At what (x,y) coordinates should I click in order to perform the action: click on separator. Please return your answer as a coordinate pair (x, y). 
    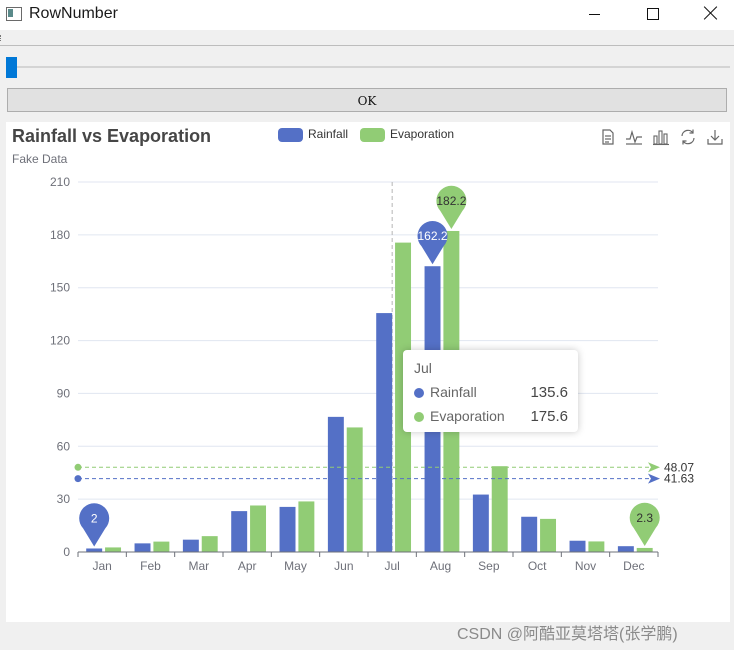
    Looking at the image, I should click on (367, 45).